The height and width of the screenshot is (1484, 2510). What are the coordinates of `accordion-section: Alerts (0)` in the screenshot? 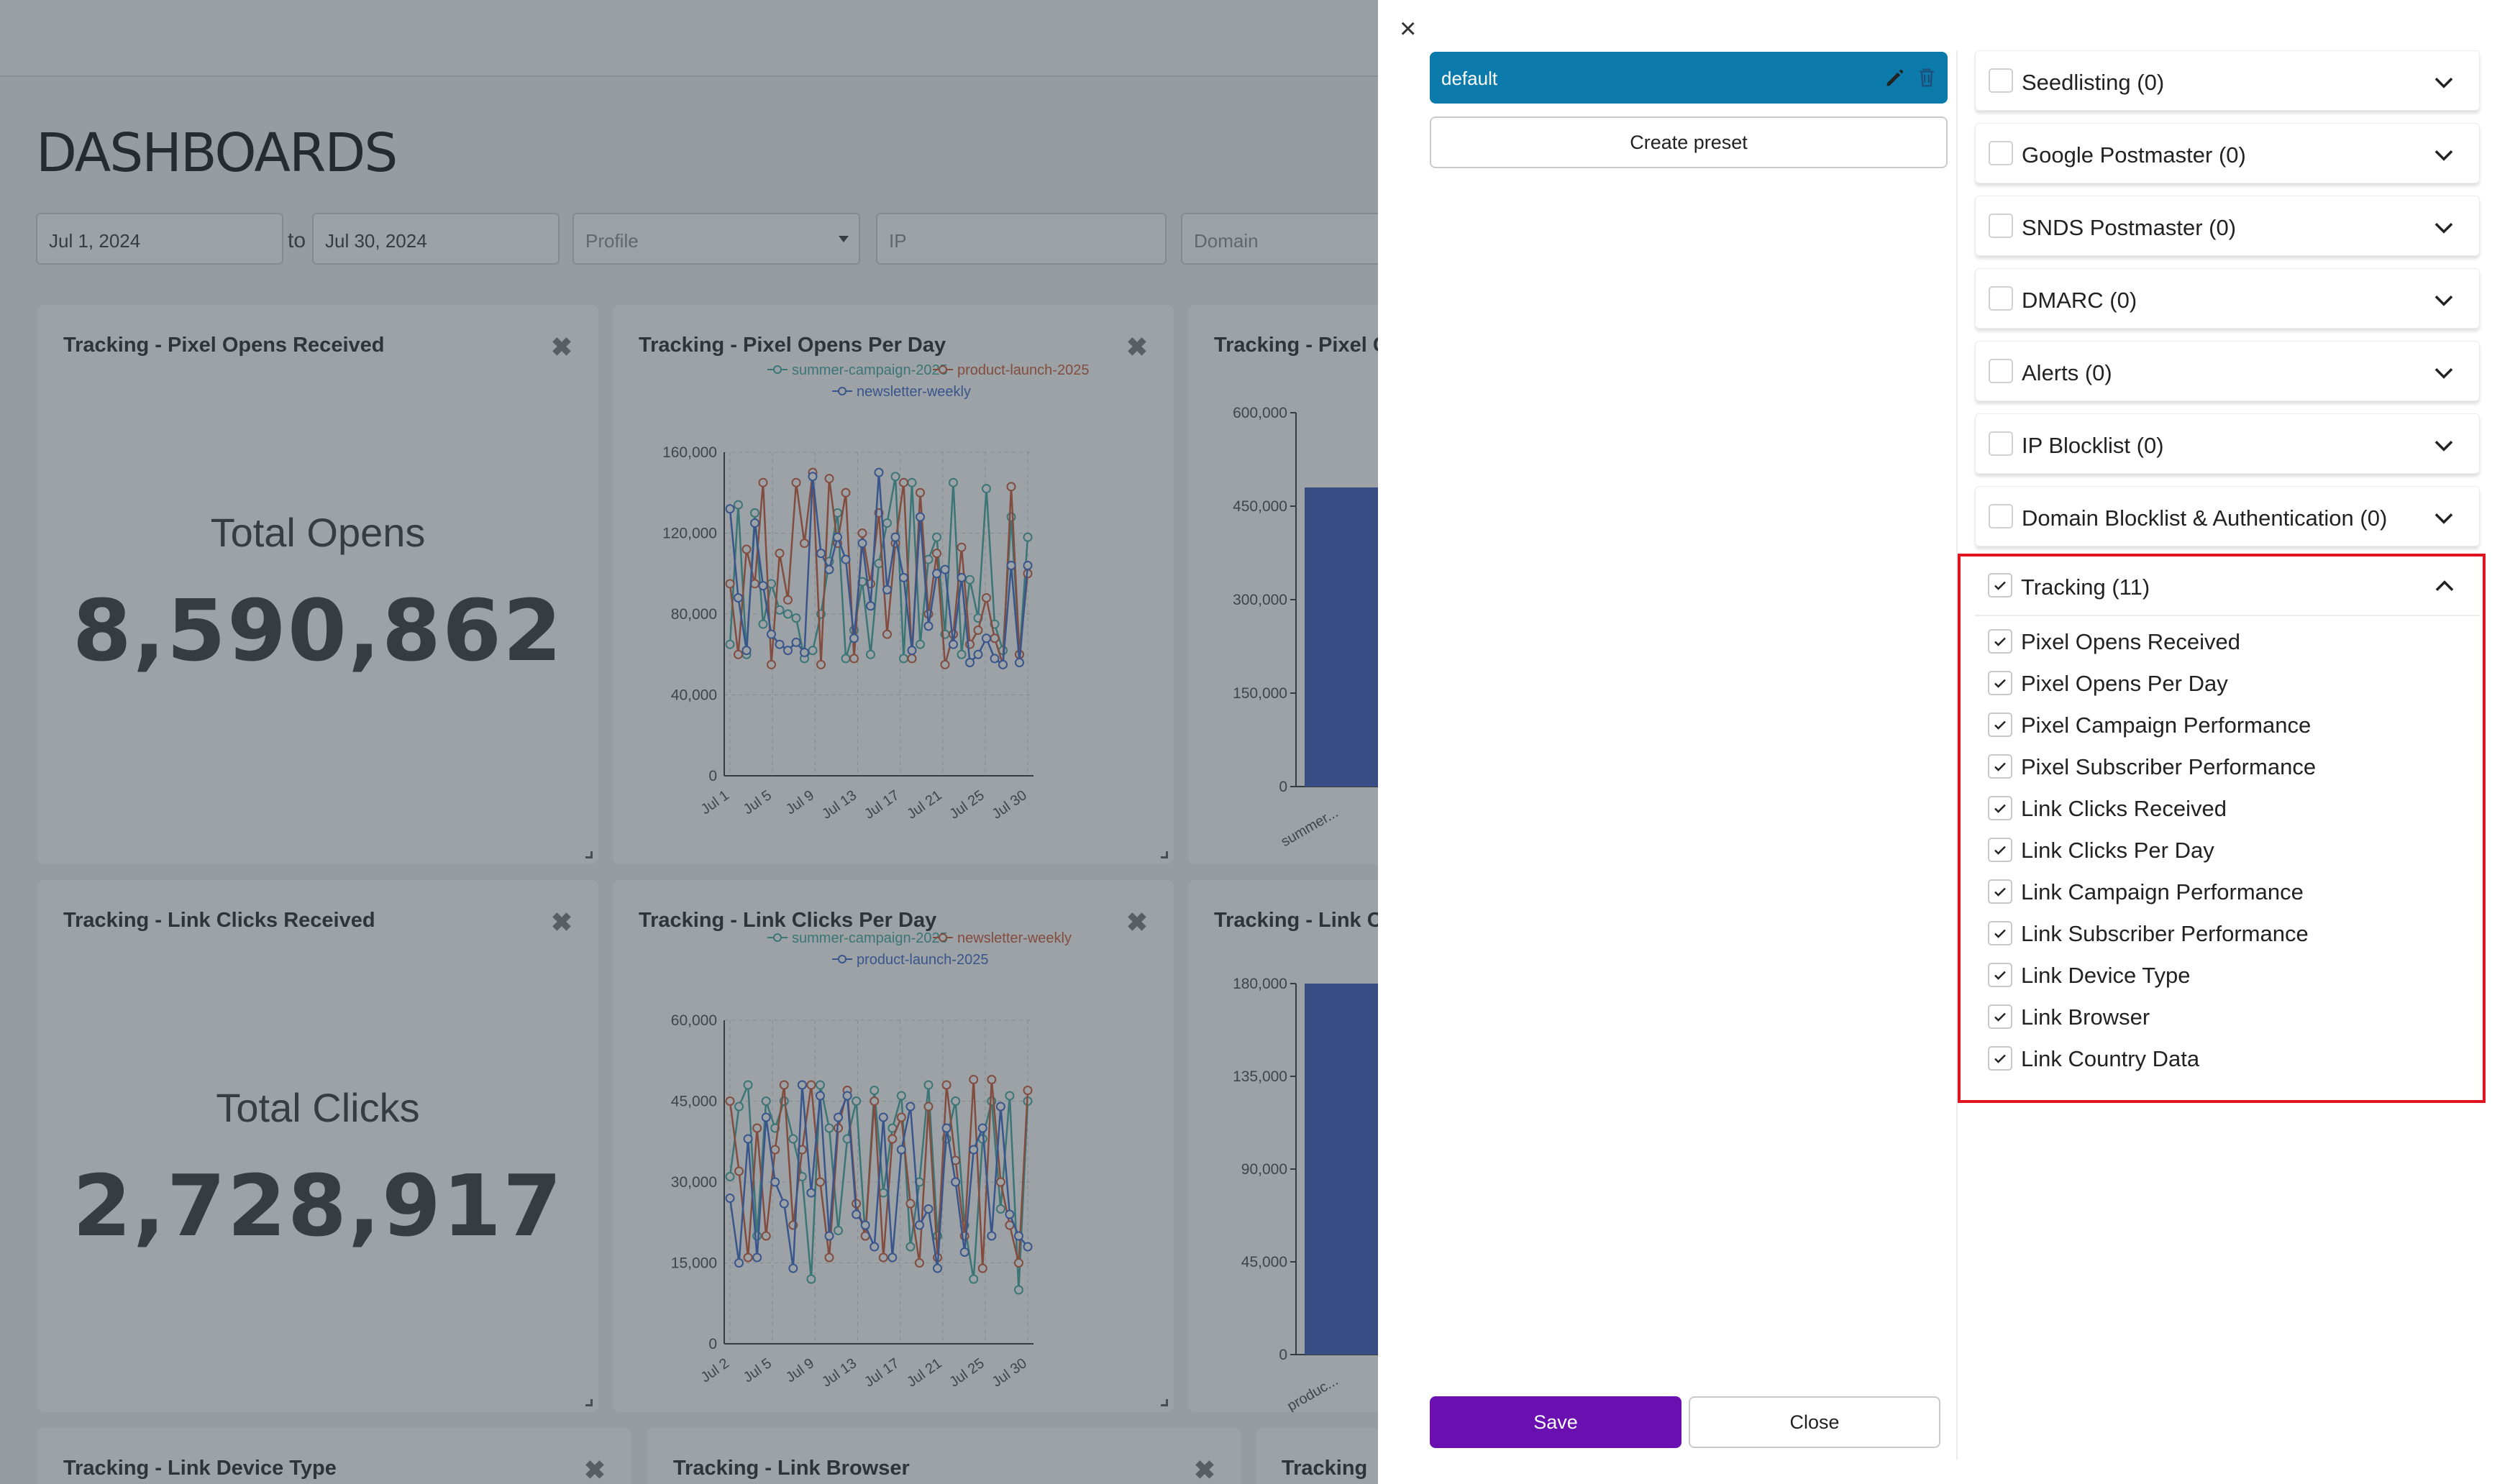 It's located at (2227, 371).